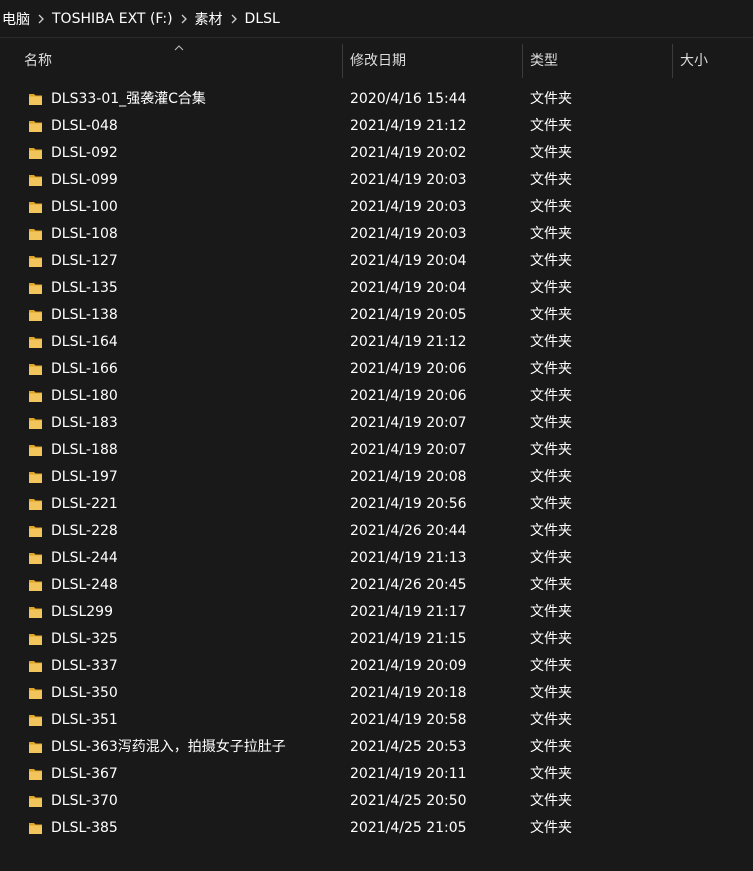  I want to click on file-row: DLSL-228 2021/4/26 20:44 文件夹, so click(376, 531).